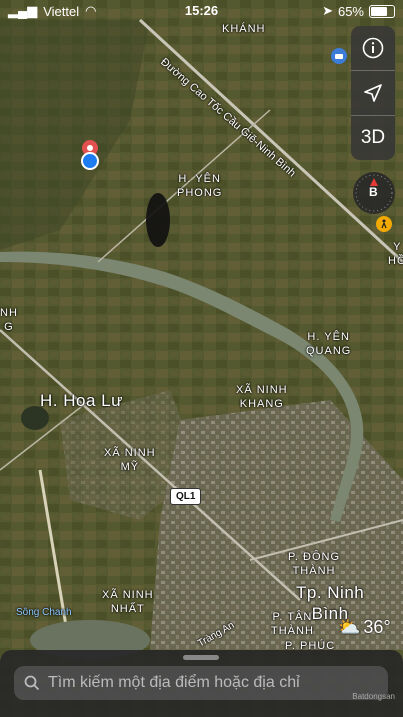 Image resolution: width=403 pixels, height=717 pixels. What do you see at coordinates (327, 10) in the screenshot?
I see `location-status-icon: ➤` at bounding box center [327, 10].